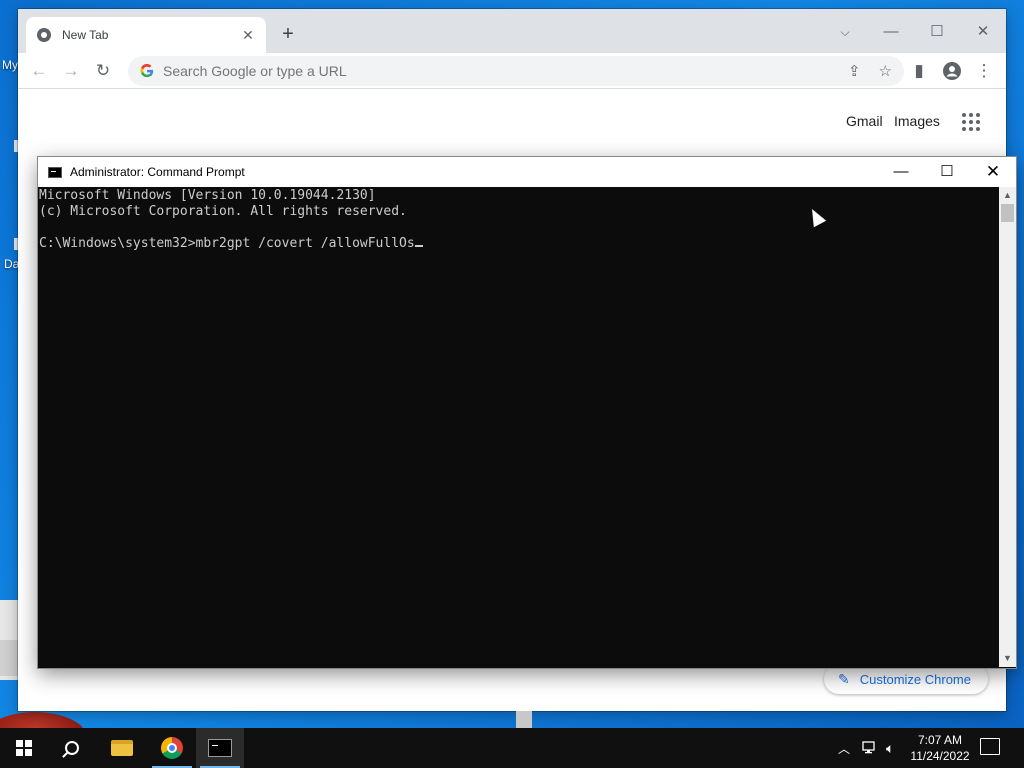 The width and height of the screenshot is (1024, 768). Describe the element at coordinates (917, 121) in the screenshot. I see `images-link: Images` at that location.